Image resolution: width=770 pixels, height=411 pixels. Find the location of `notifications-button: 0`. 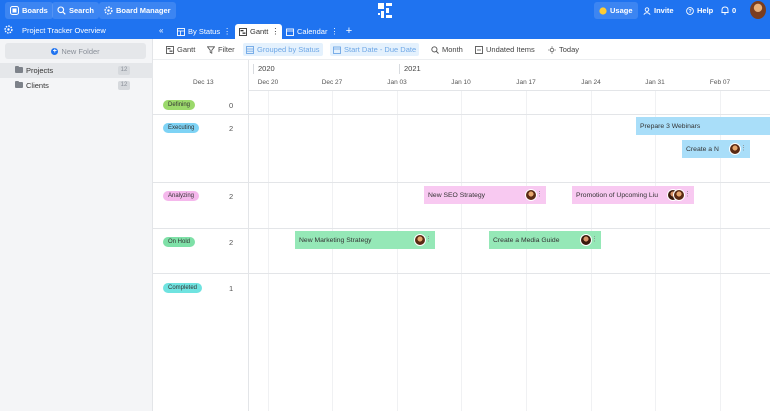

notifications-button: 0 is located at coordinates (728, 10).